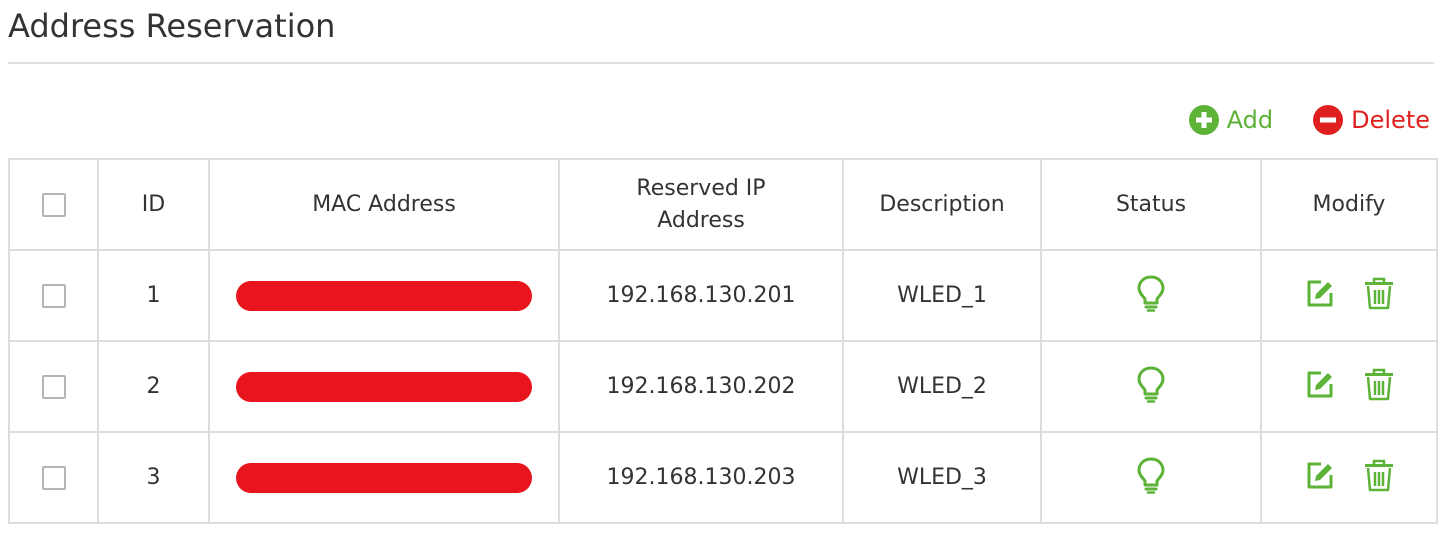  Describe the element at coordinates (1328, 120) in the screenshot. I see `minus-circle-icon` at that location.